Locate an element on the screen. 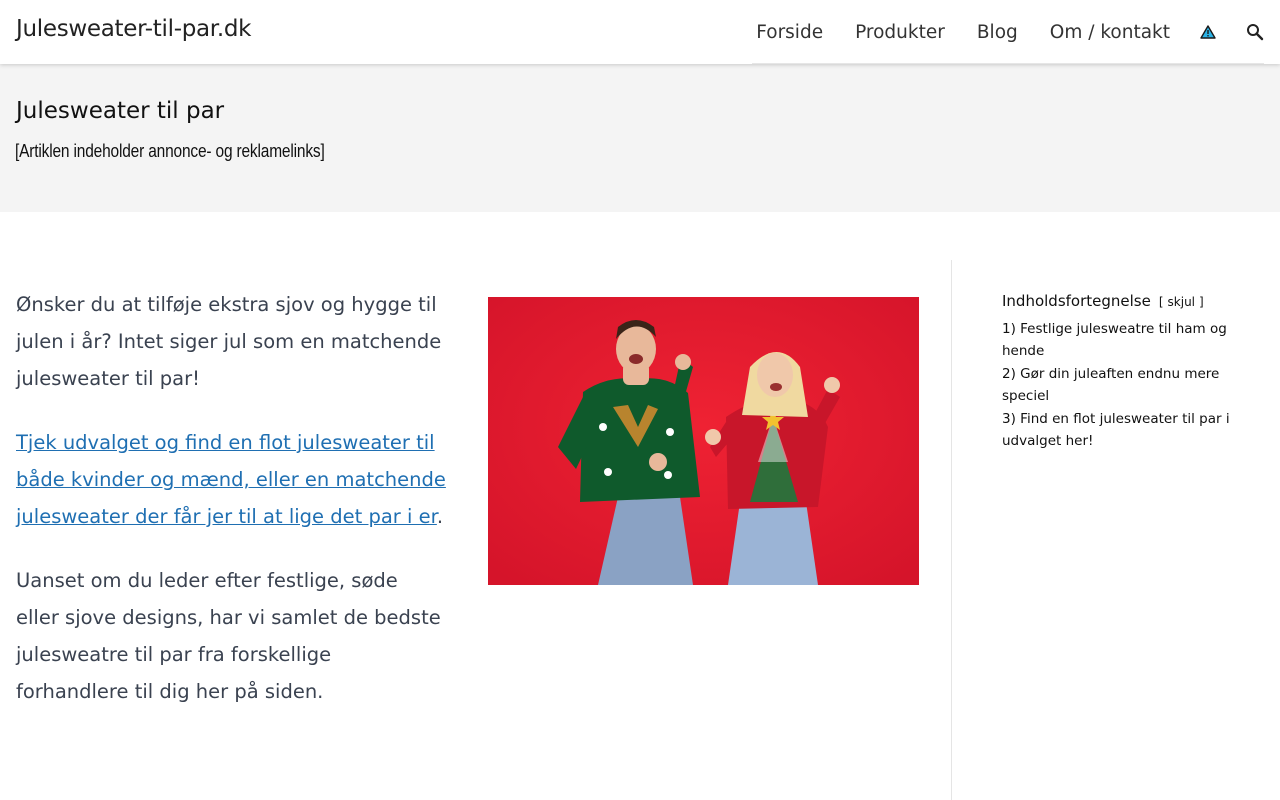 This screenshot has width=1280, height=800. toc-link-1: 1) Festlige julesweatre til ham og hende is located at coordinates (1114, 340).